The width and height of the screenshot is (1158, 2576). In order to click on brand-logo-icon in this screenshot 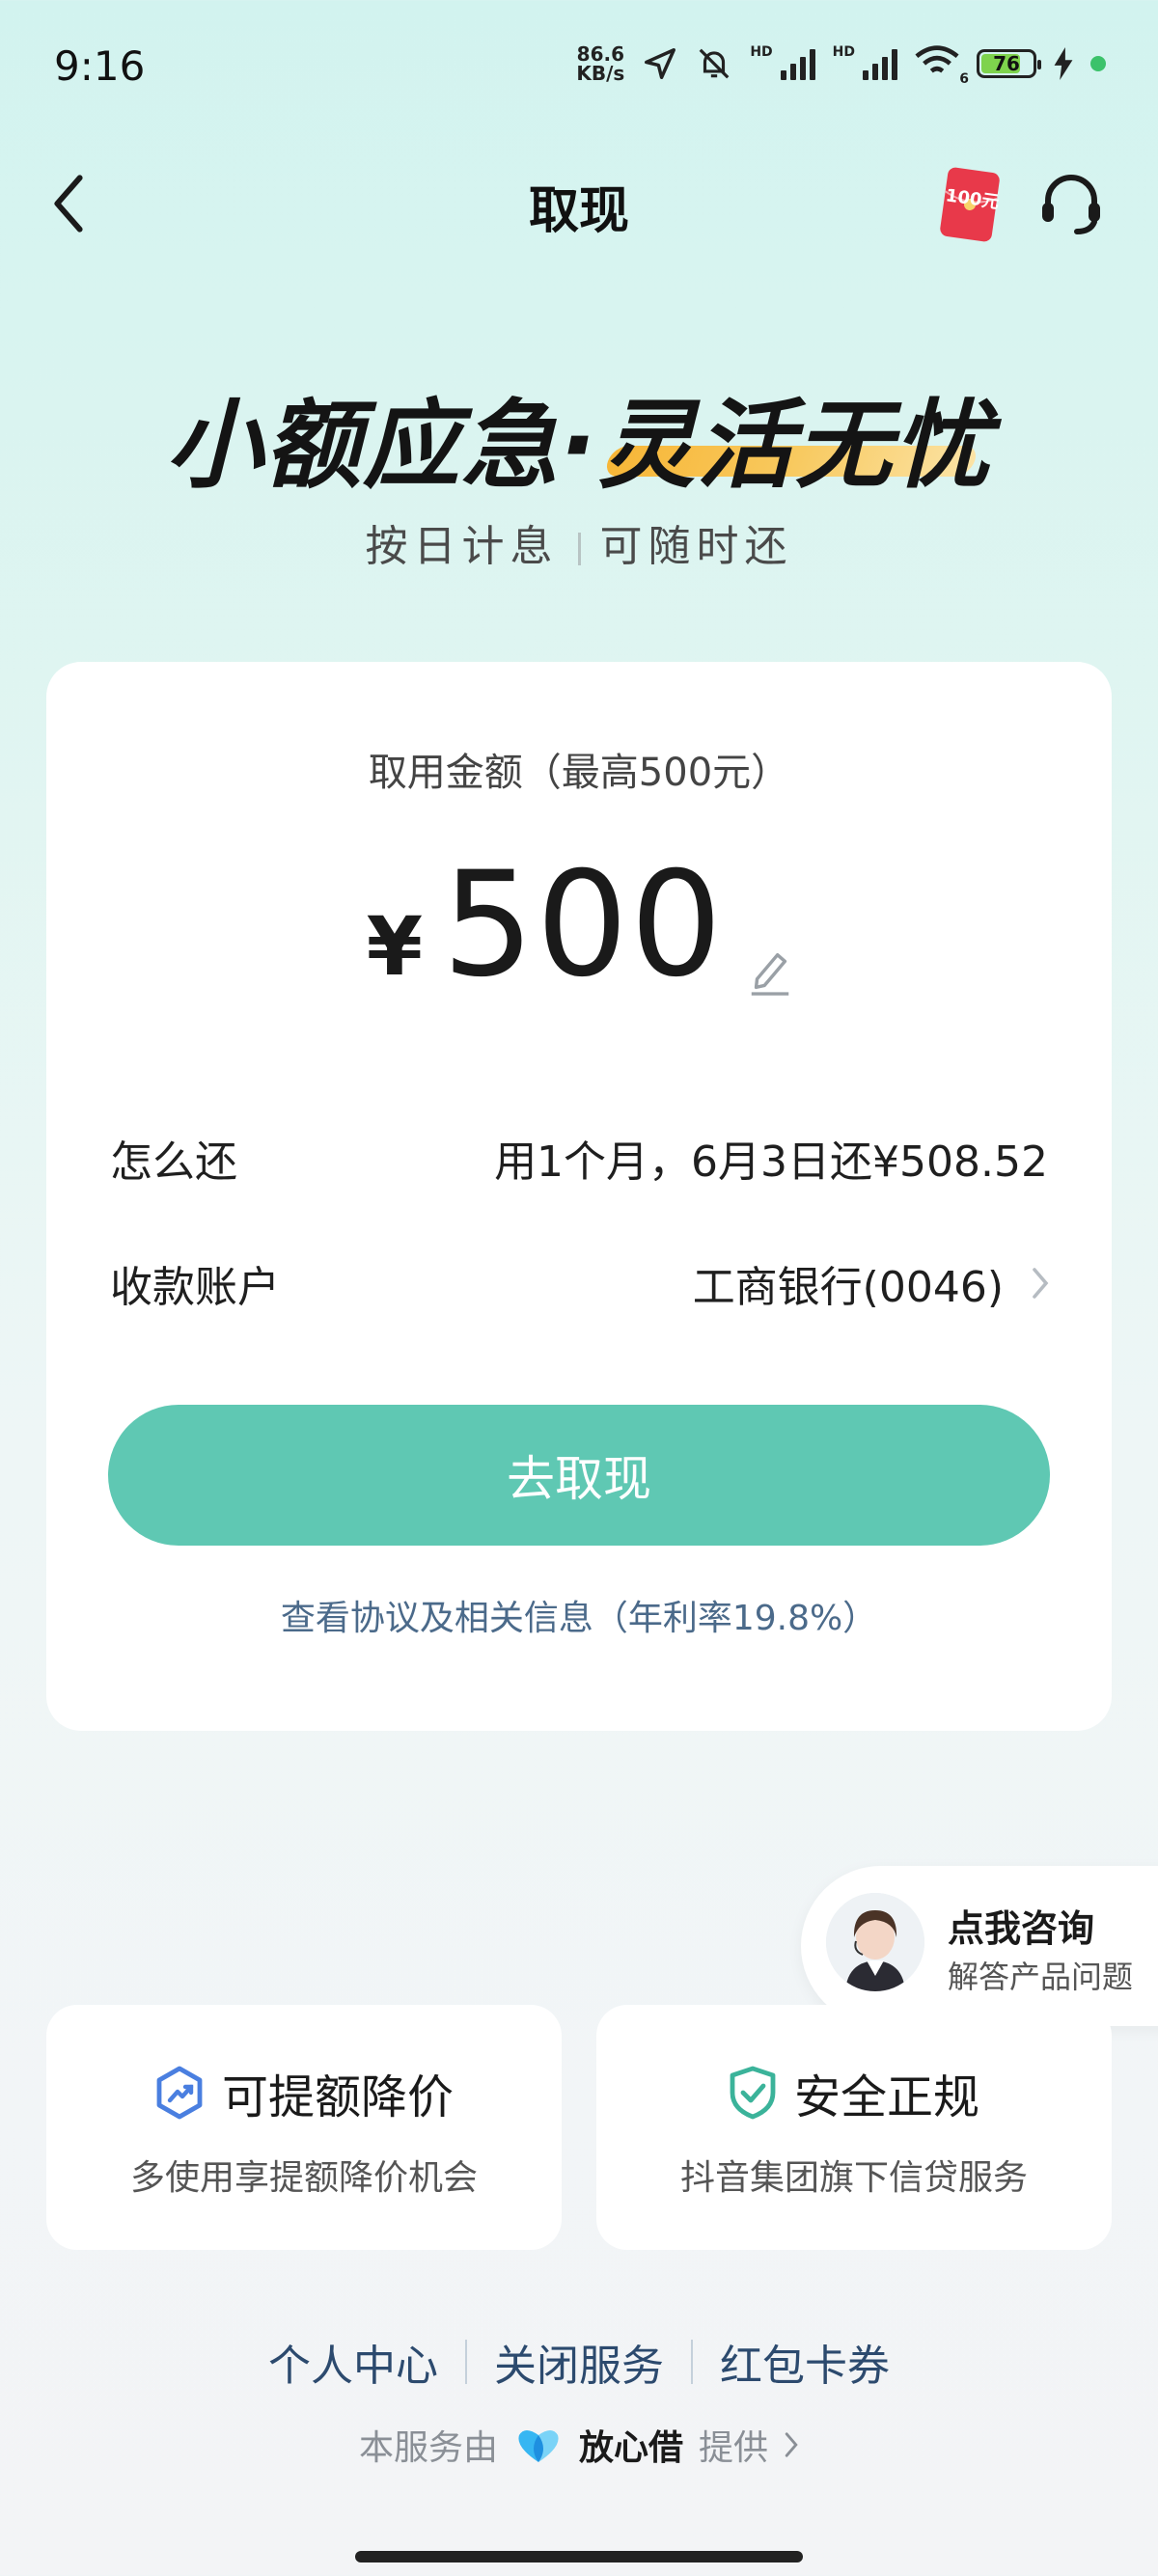, I will do `click(538, 2446)`.